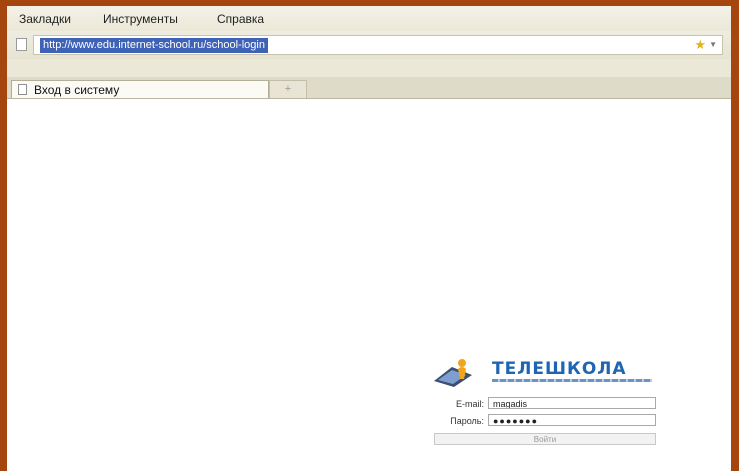 The height and width of the screenshot is (471, 739). What do you see at coordinates (572, 403) in the screenshot?
I see `email-field: magadis` at bounding box center [572, 403].